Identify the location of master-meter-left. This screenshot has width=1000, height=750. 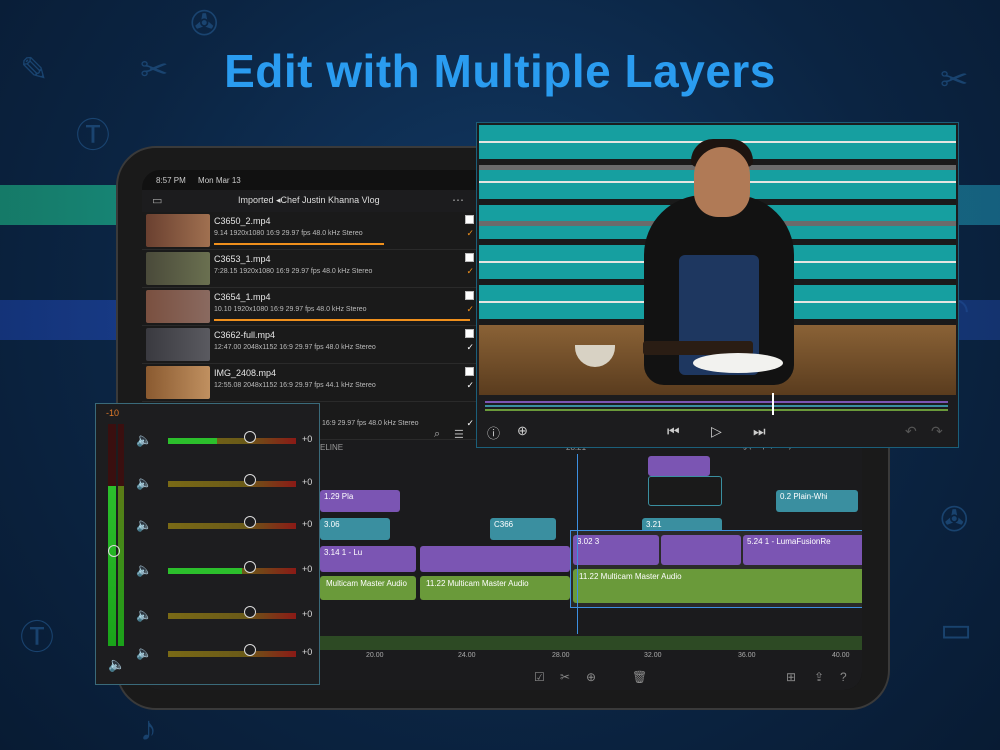
(112, 535).